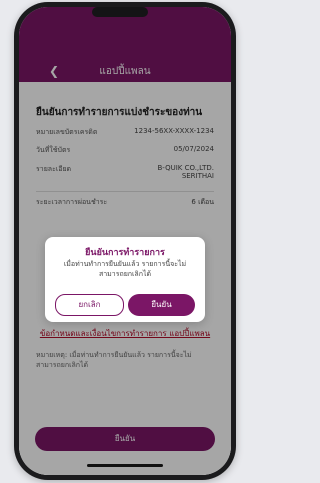  What do you see at coordinates (120, 12) in the screenshot?
I see `phone-notch` at bounding box center [120, 12].